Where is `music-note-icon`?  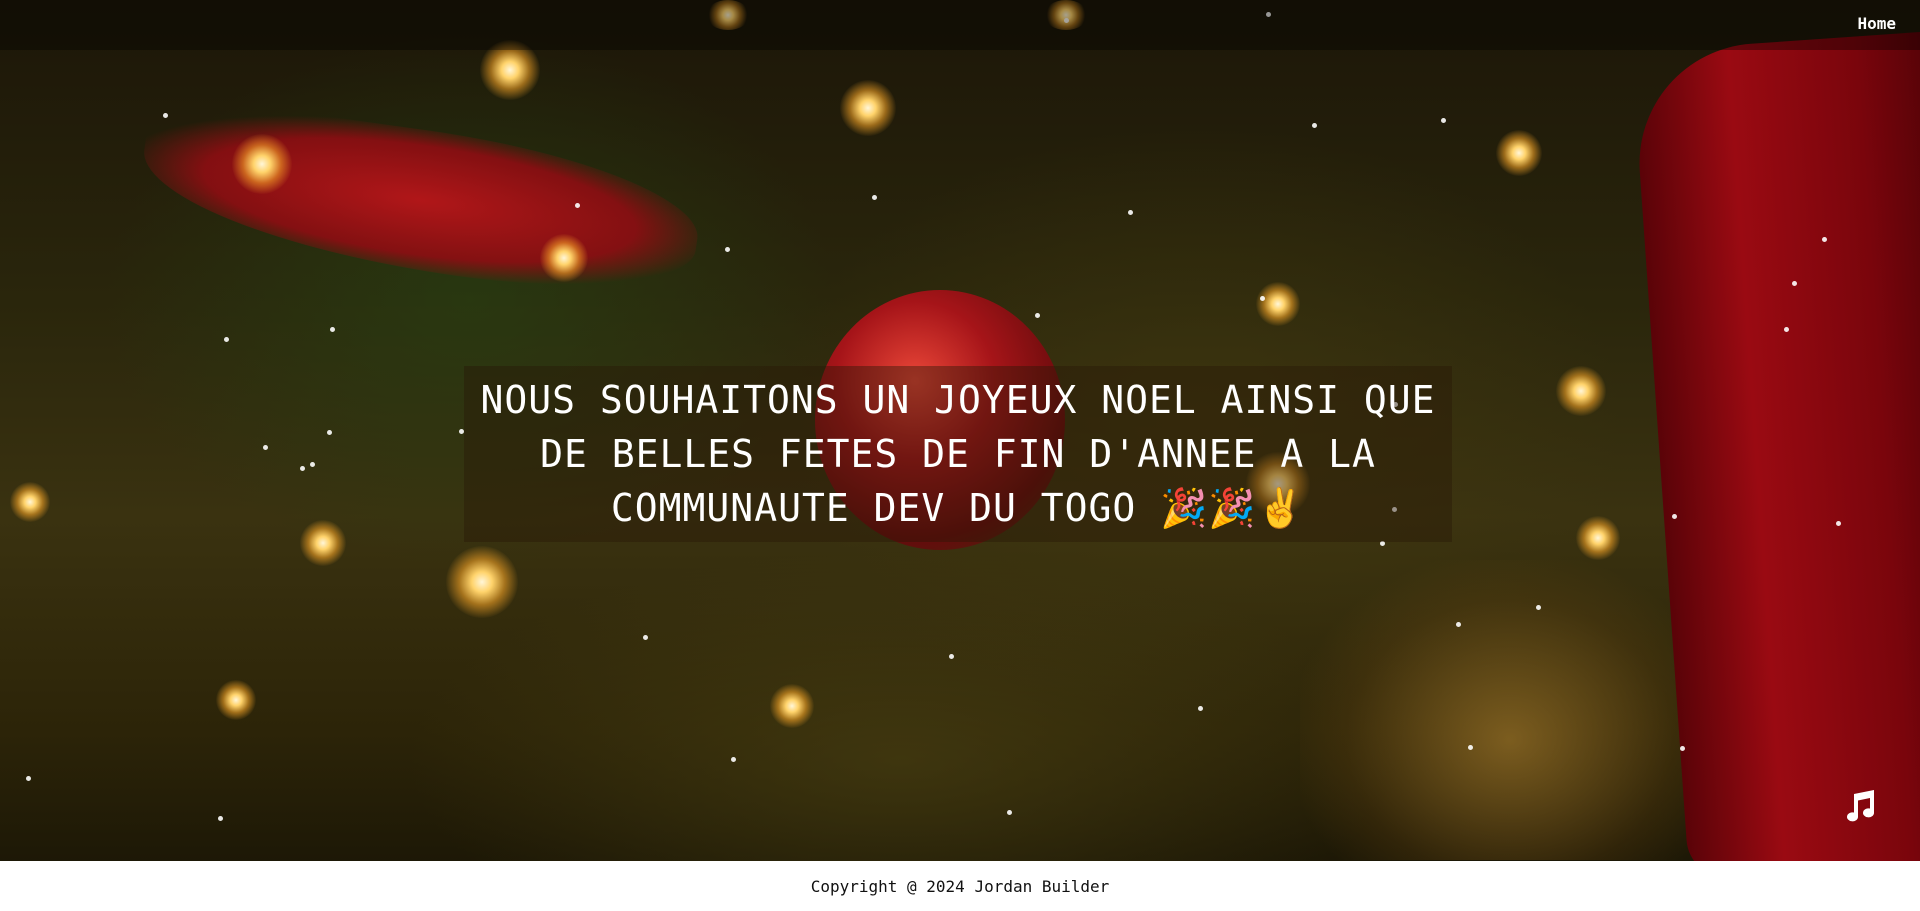
music-note-icon is located at coordinates (1860, 806).